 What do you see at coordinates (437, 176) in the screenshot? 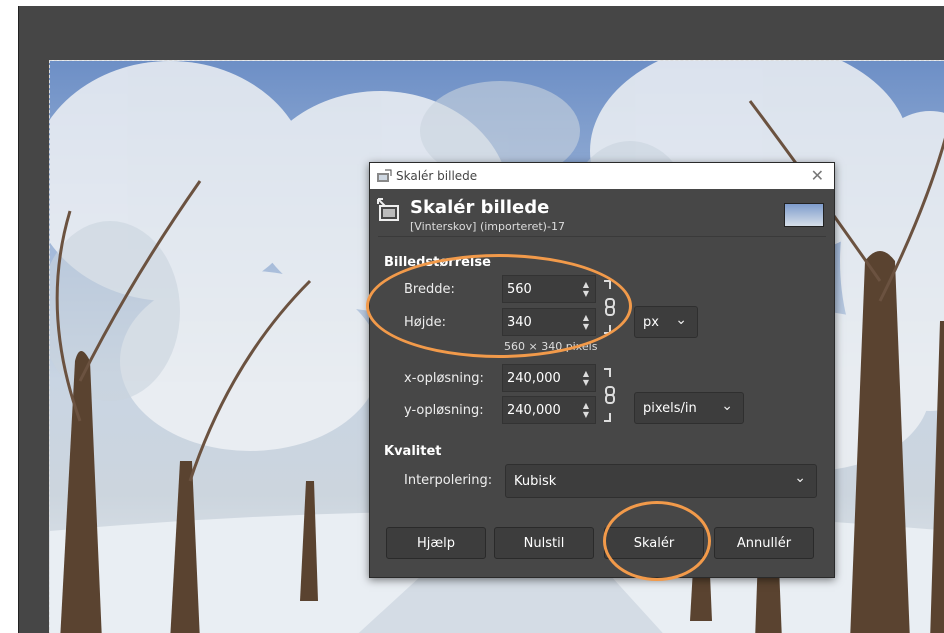
I see `window-title: Skalér billede` at bounding box center [437, 176].